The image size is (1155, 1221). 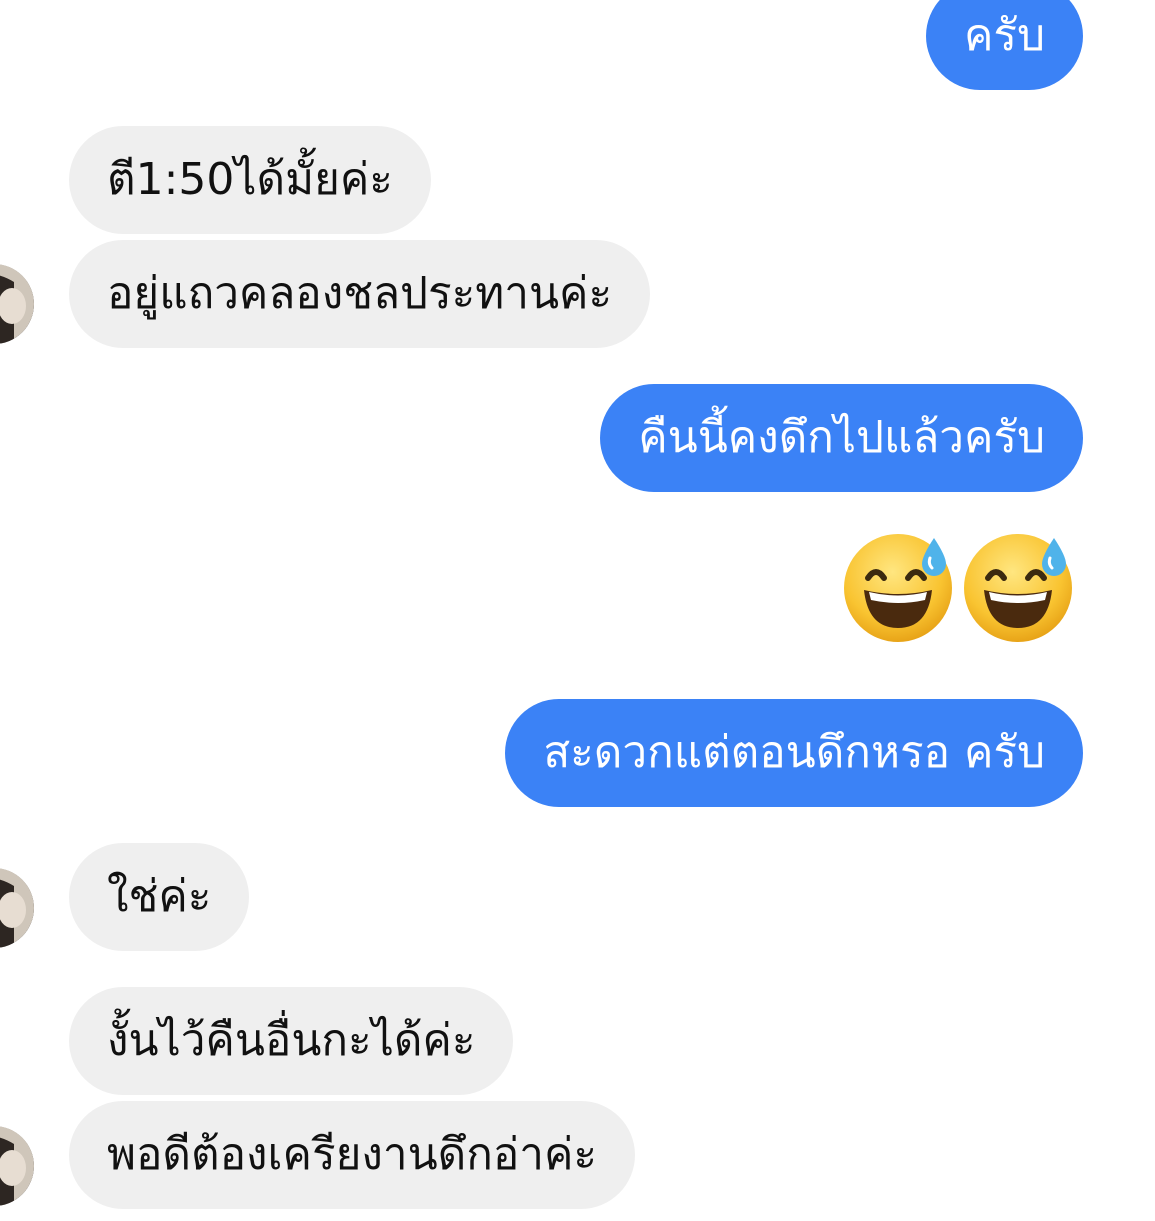 What do you see at coordinates (360, 294) in the screenshot?
I see `incoming-message: อยู่แถวคลองชลประทานค่ะ` at bounding box center [360, 294].